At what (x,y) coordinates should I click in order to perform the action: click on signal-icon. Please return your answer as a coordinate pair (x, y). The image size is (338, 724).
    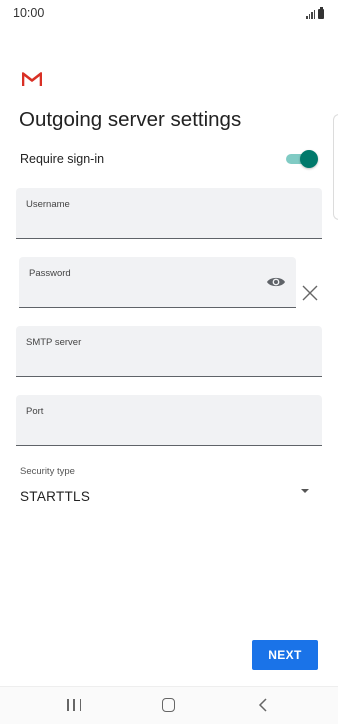
    Looking at the image, I should click on (310, 14).